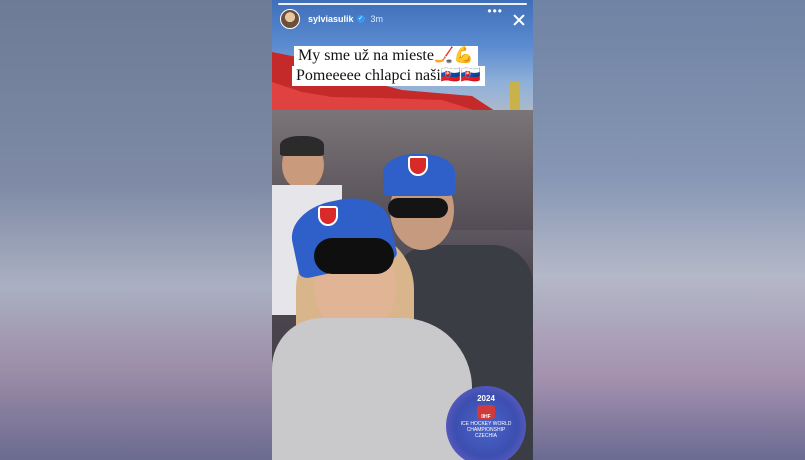  What do you see at coordinates (290, 19) in the screenshot?
I see `avatar` at bounding box center [290, 19].